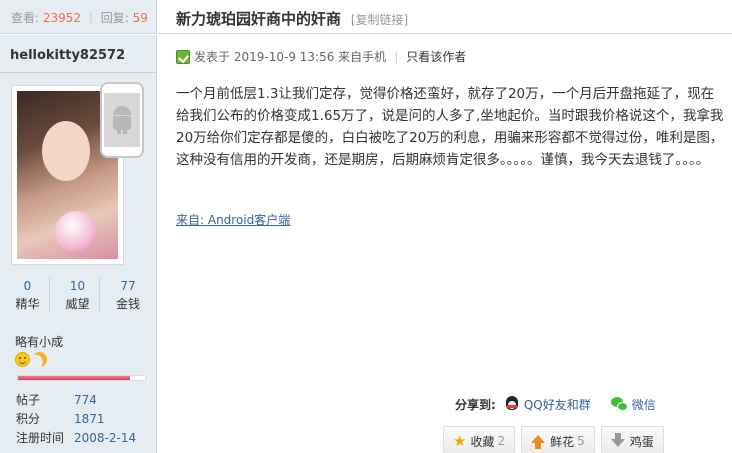  What do you see at coordinates (183, 56) in the screenshot?
I see `online-icon` at bounding box center [183, 56].